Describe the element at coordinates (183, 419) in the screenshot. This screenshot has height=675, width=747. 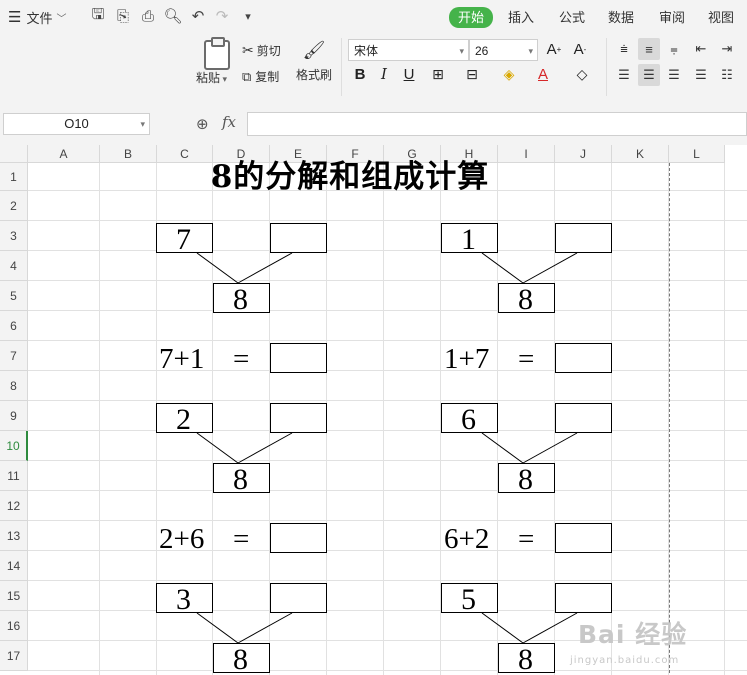
I see `left-top-number-2: 2` at that location.